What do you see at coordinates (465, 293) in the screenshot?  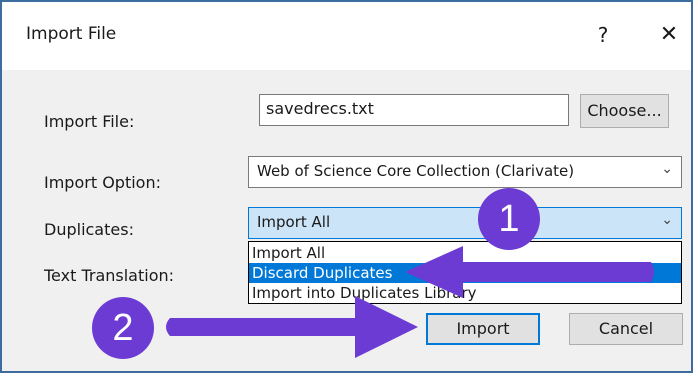 I see `dropdown-option-import-into-duplicates-library: Import into Duplicates Library` at bounding box center [465, 293].